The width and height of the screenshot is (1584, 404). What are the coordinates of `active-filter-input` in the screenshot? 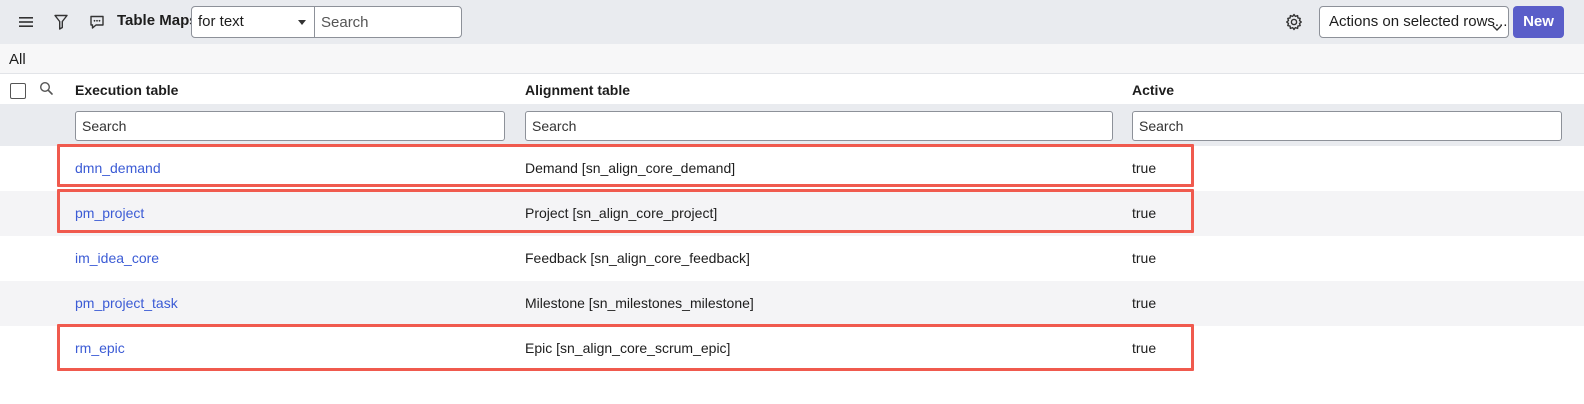 It's located at (1347, 126).